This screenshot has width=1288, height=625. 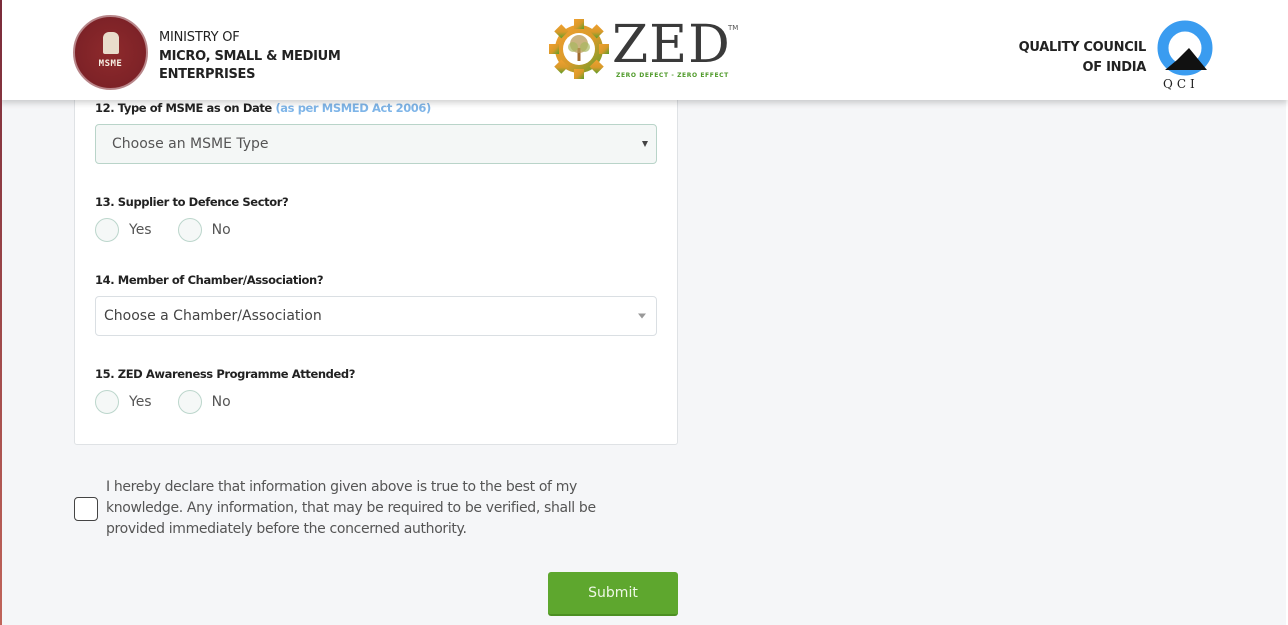 I want to click on msme-type-select: Choose an MSME Type, so click(x=376, y=144).